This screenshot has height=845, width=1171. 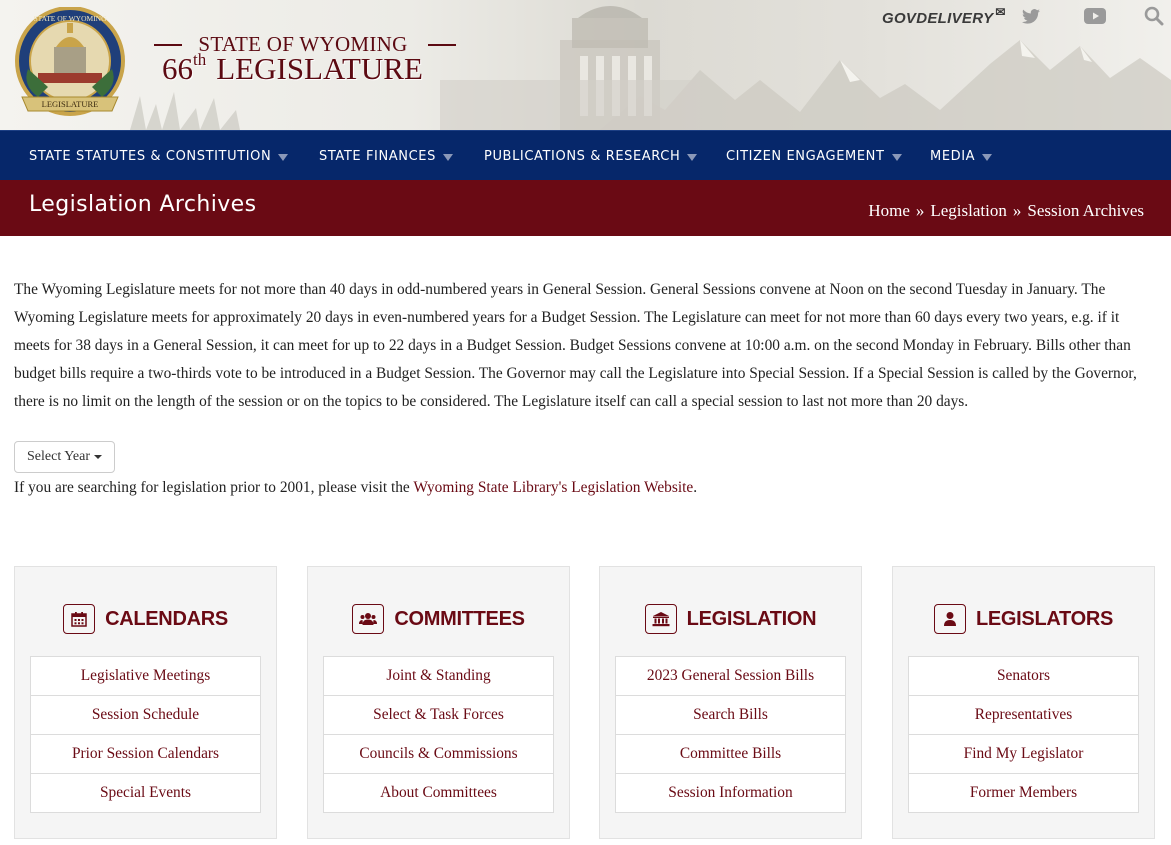 I want to click on site-title: STATE OF WYOMING 66th LEGISLATURE, so click(x=304, y=59).